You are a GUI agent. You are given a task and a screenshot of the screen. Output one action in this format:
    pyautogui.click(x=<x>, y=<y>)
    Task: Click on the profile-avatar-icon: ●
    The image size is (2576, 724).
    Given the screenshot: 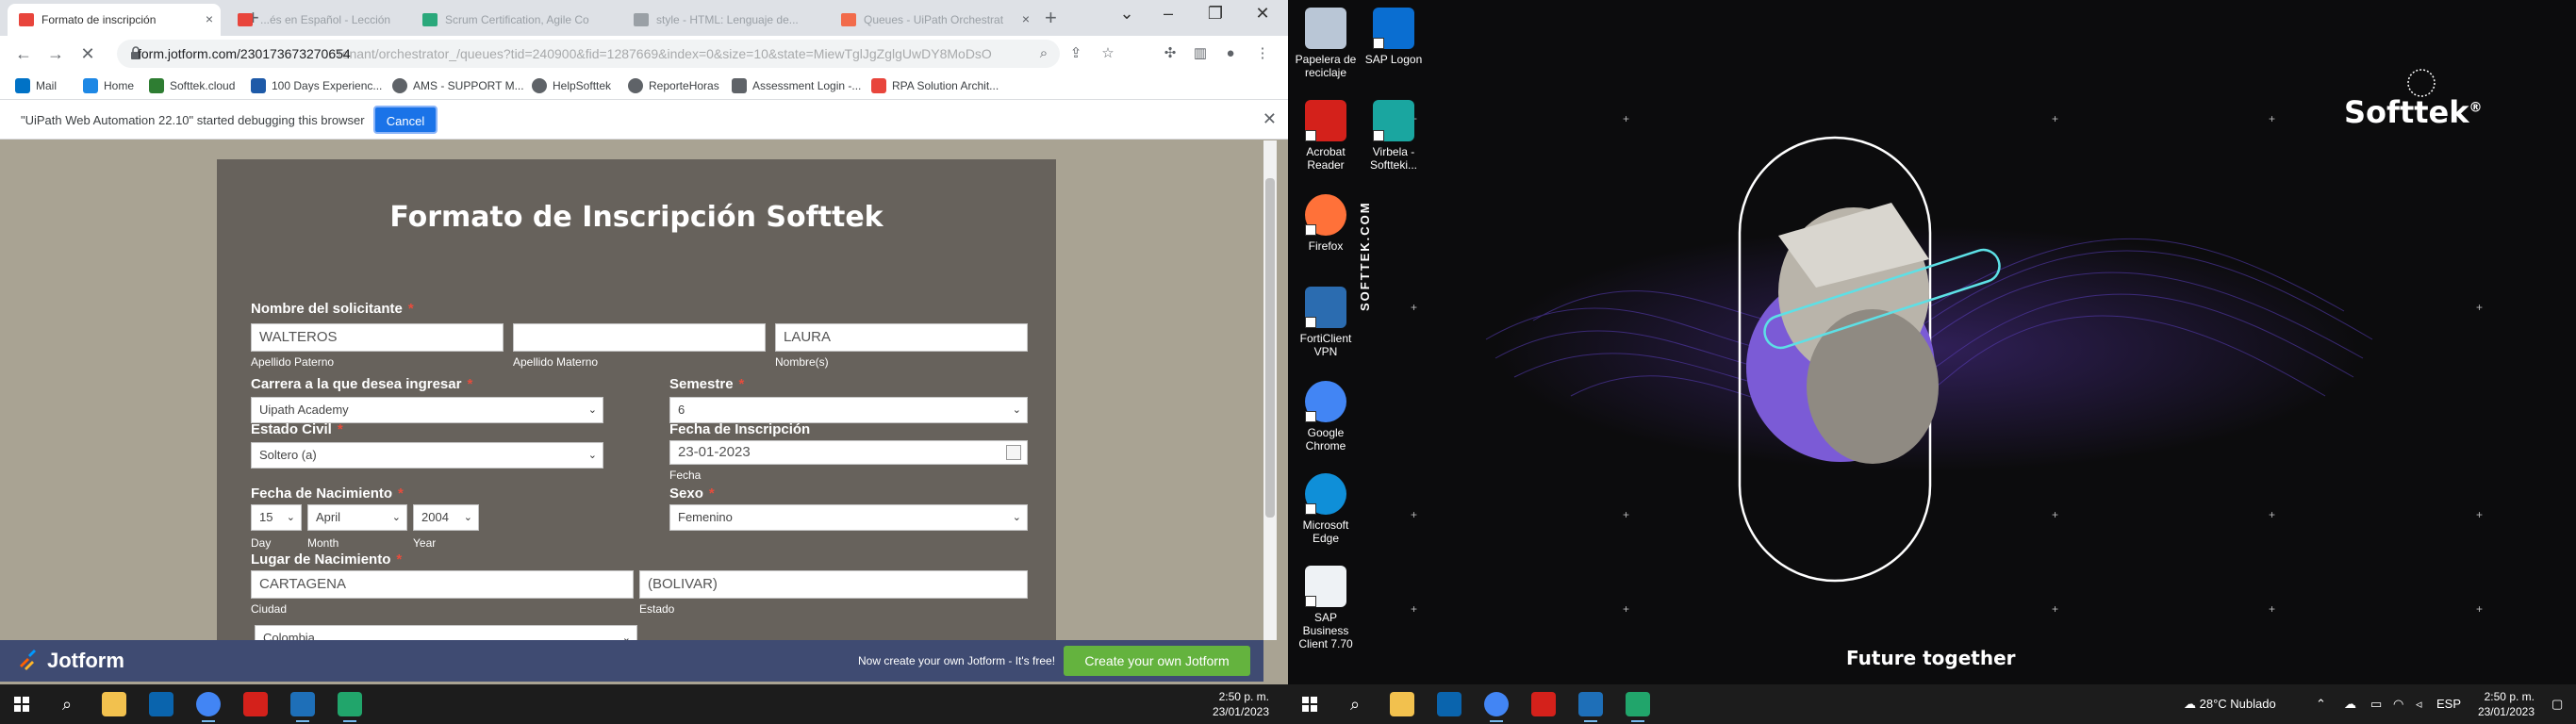 What is the action you would take?
    pyautogui.click(x=1230, y=53)
    